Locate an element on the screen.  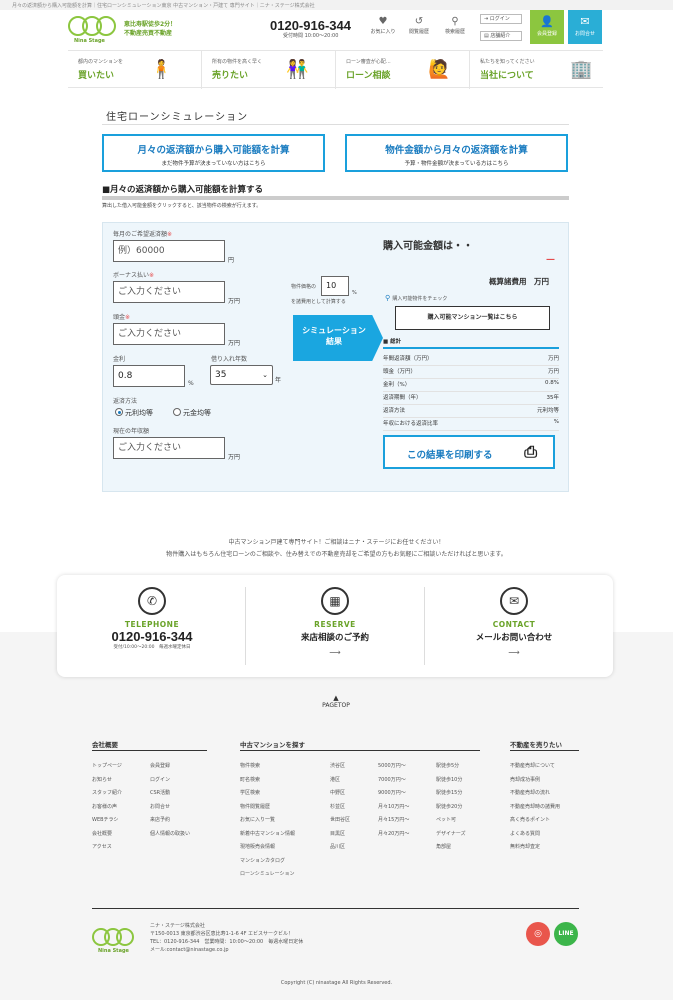
footer-col1-heading: 会社概要 is located at coordinates (105, 745).